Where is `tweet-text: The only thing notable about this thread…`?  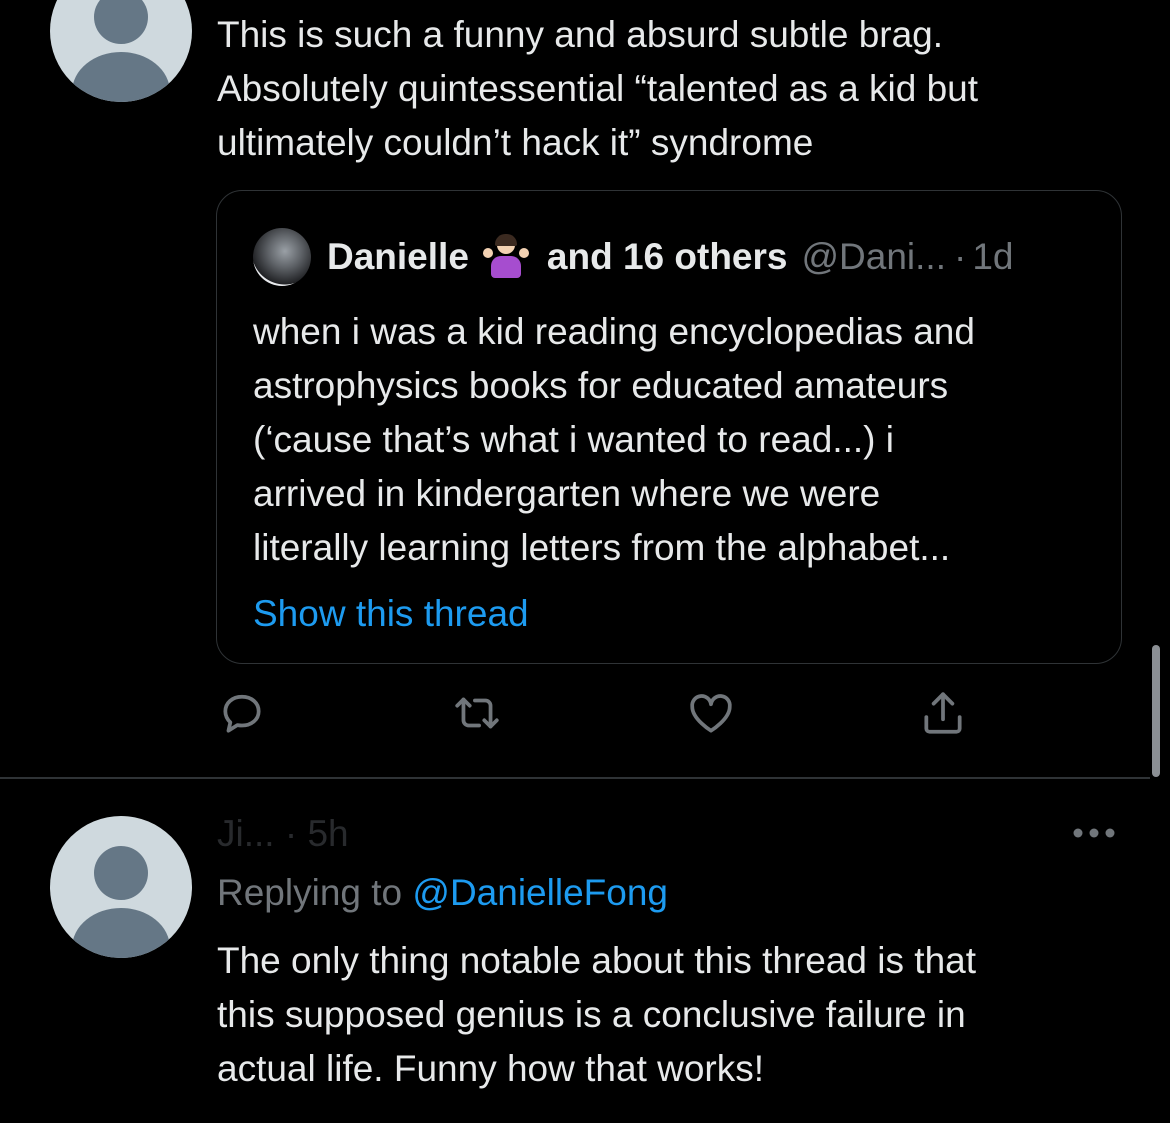 tweet-text: The only thing notable about this thread… is located at coordinates (667, 1015).